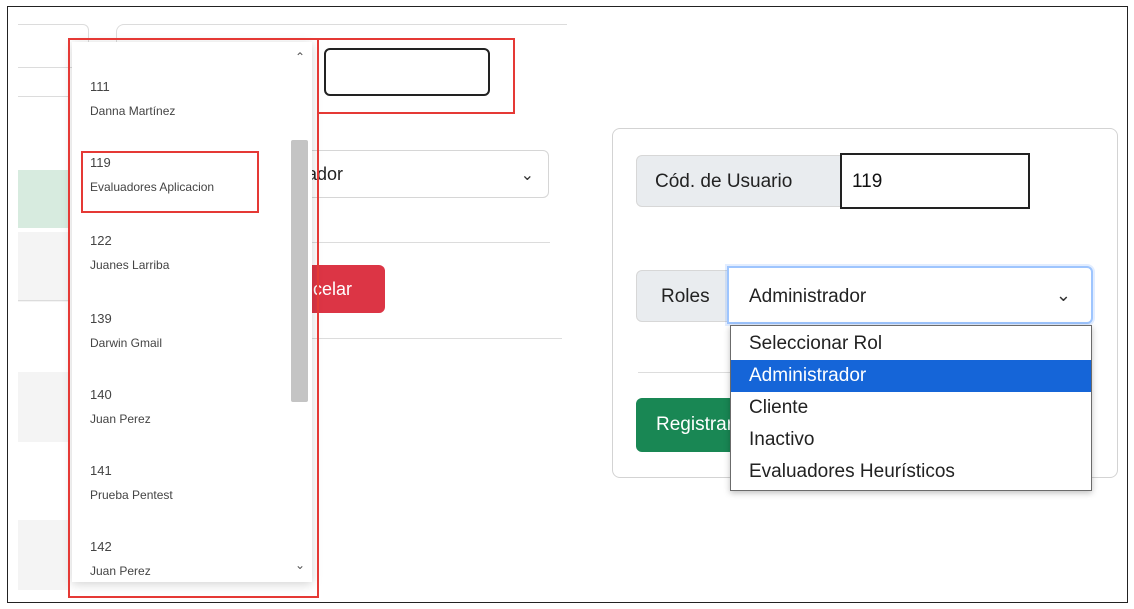  What do you see at coordinates (911, 376) in the screenshot?
I see `role-option-selected: Administrador` at bounding box center [911, 376].